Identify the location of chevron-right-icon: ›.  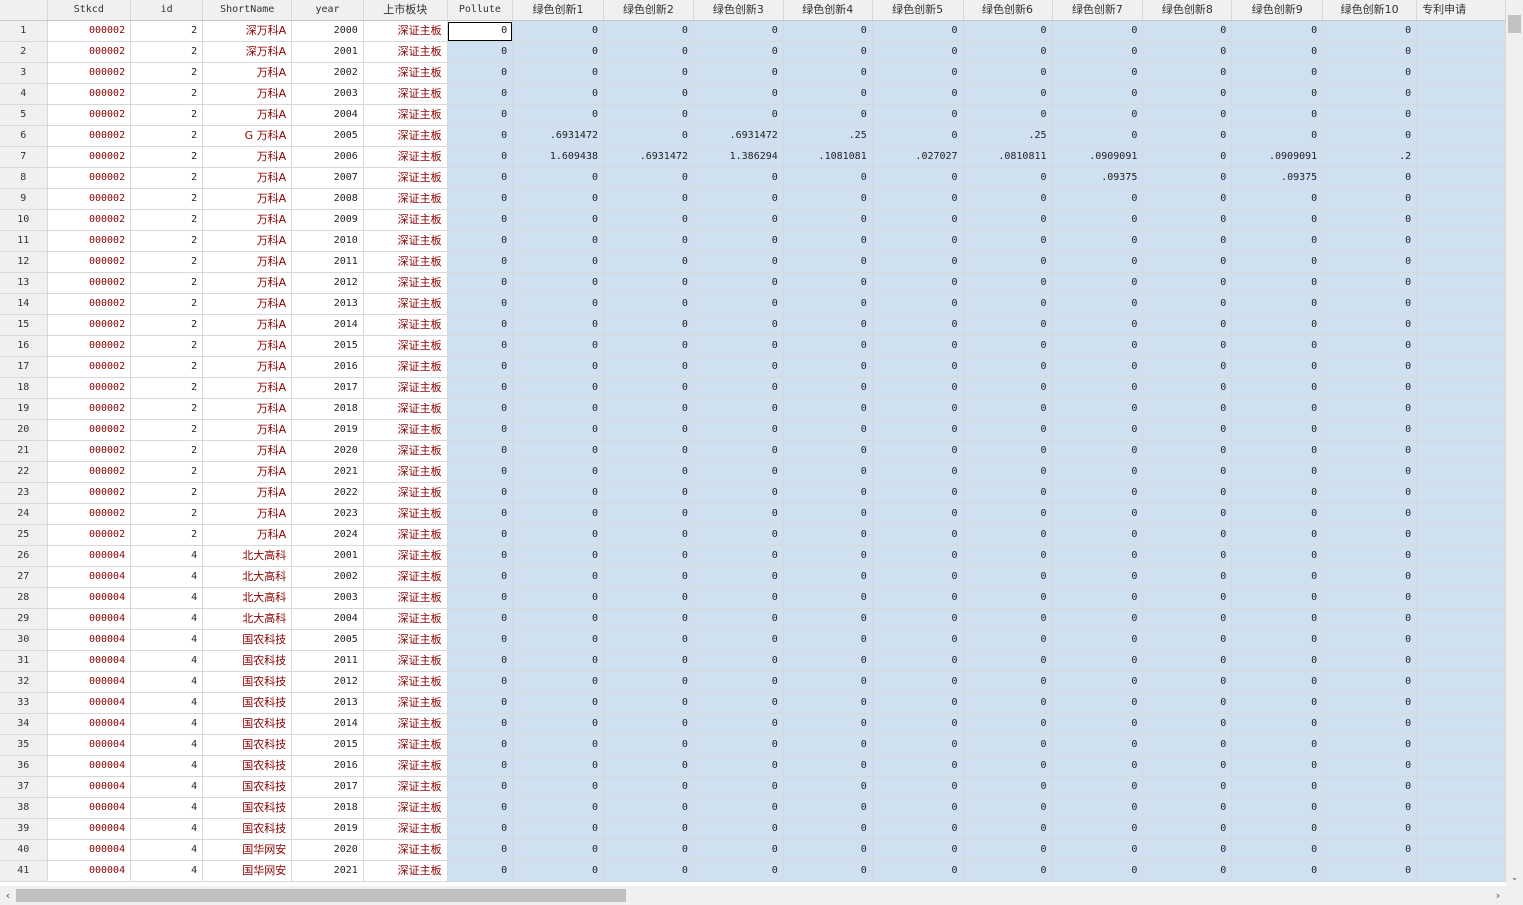
(1498, 895).